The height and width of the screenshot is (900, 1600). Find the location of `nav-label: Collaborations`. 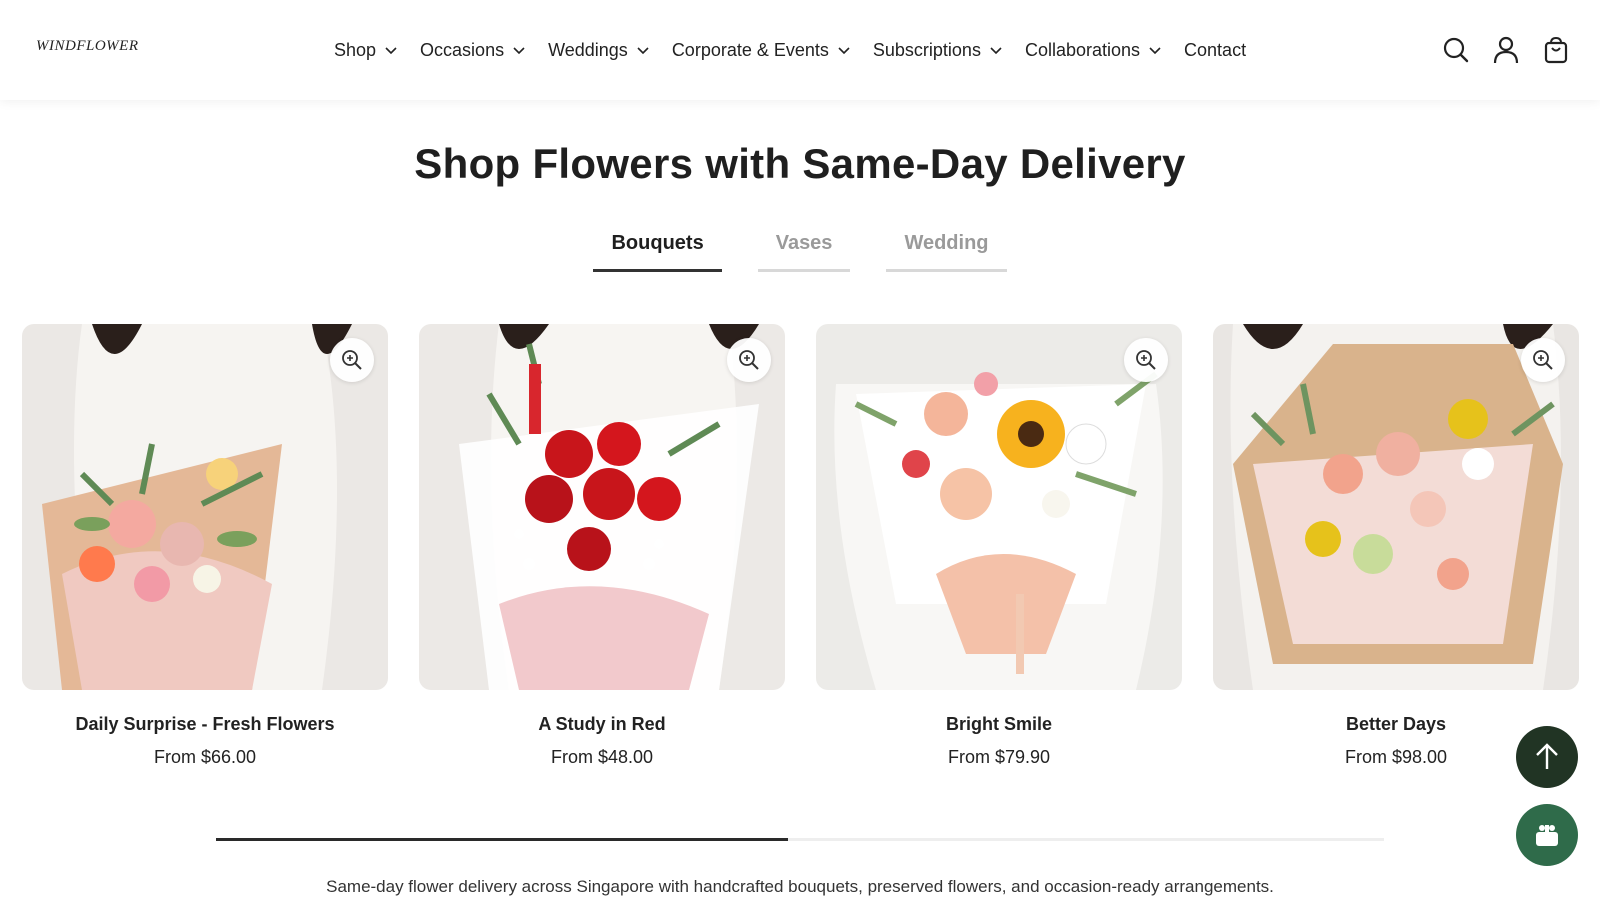

nav-label: Collaborations is located at coordinates (1082, 49).